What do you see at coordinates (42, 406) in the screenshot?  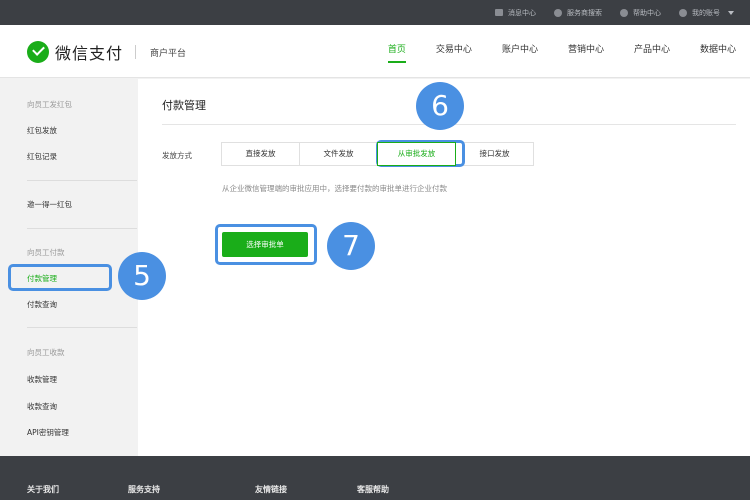 I see `sidebar-item-collection-query: 收款查询` at bounding box center [42, 406].